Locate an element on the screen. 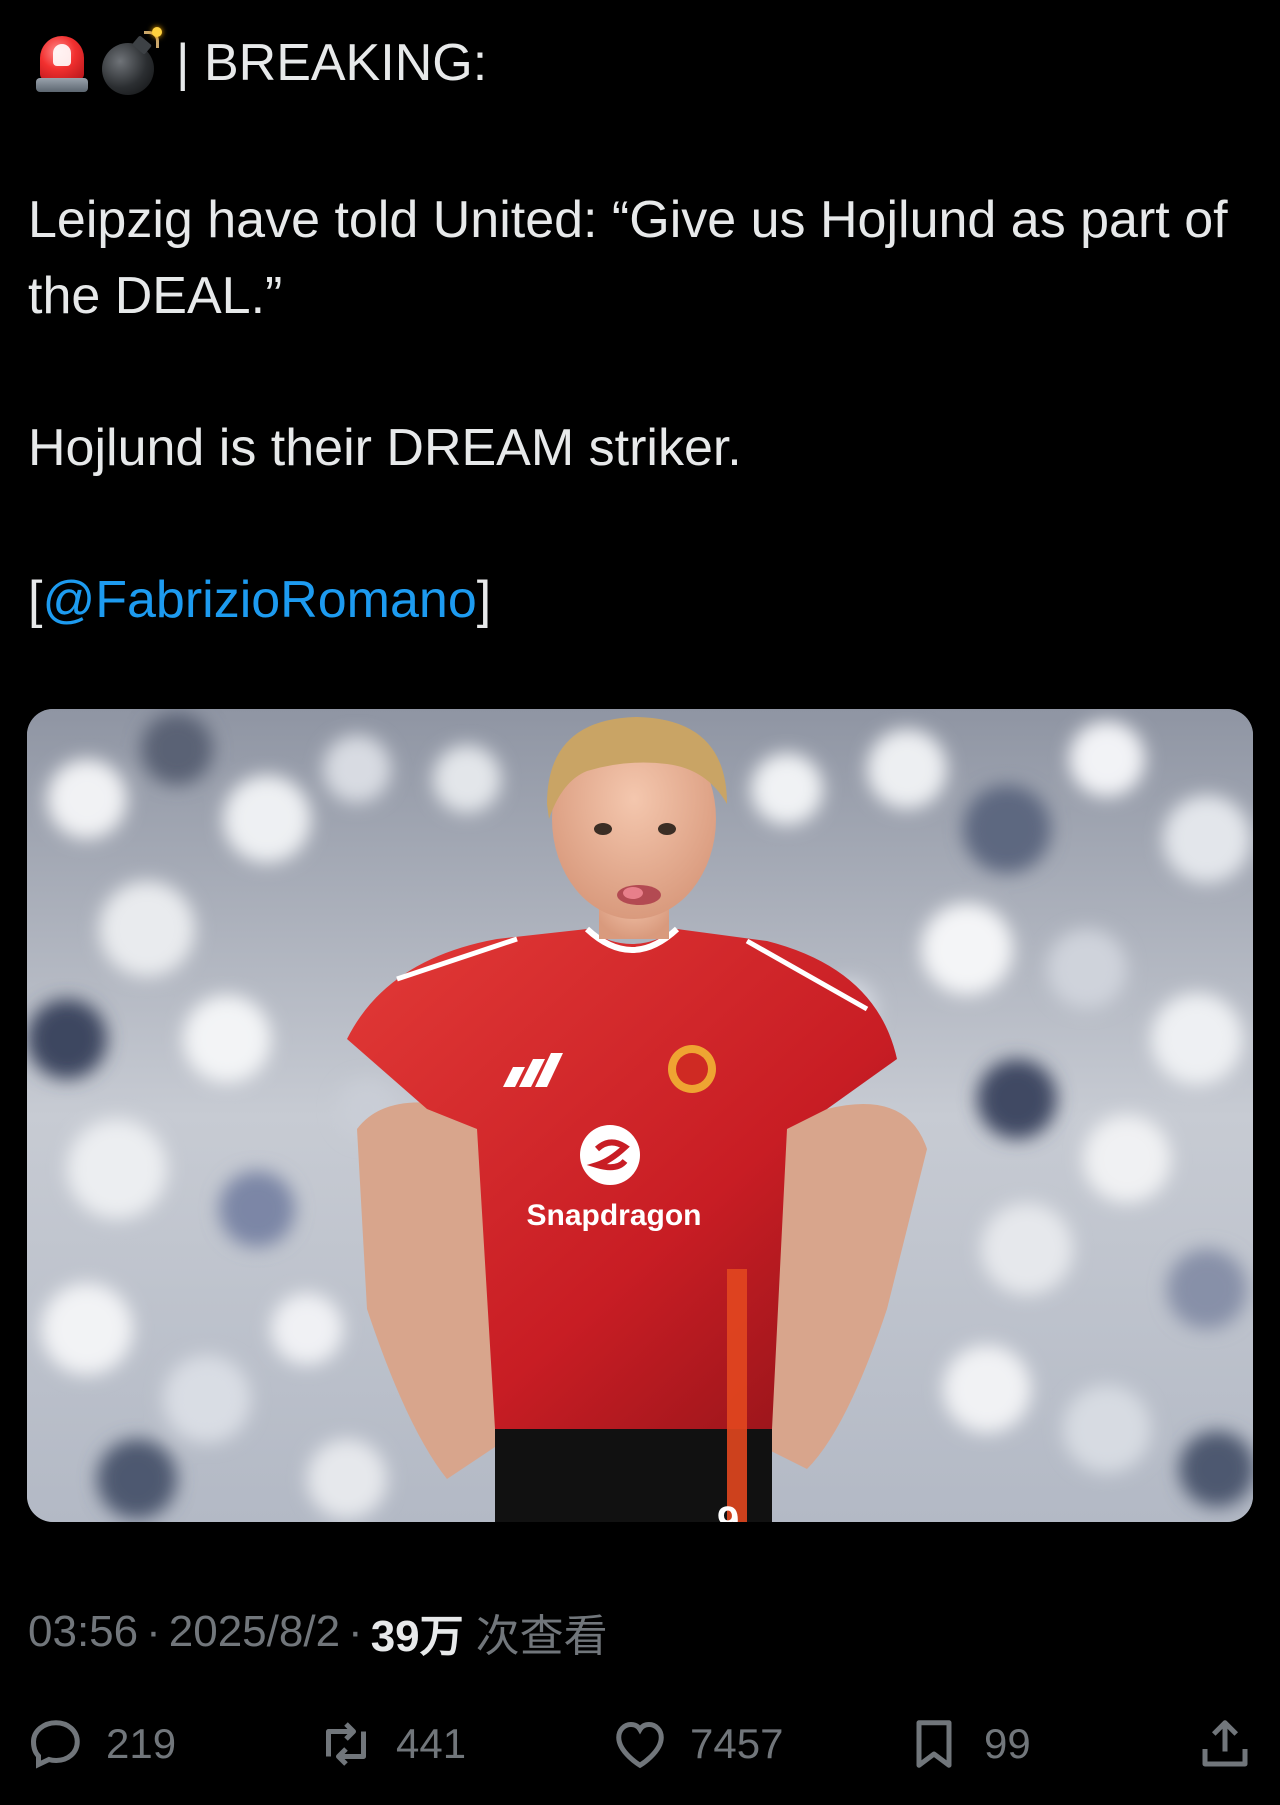  tweet-meta: 03:56 · 2025/8/2 · 39万 次查看 is located at coordinates (318, 1632).